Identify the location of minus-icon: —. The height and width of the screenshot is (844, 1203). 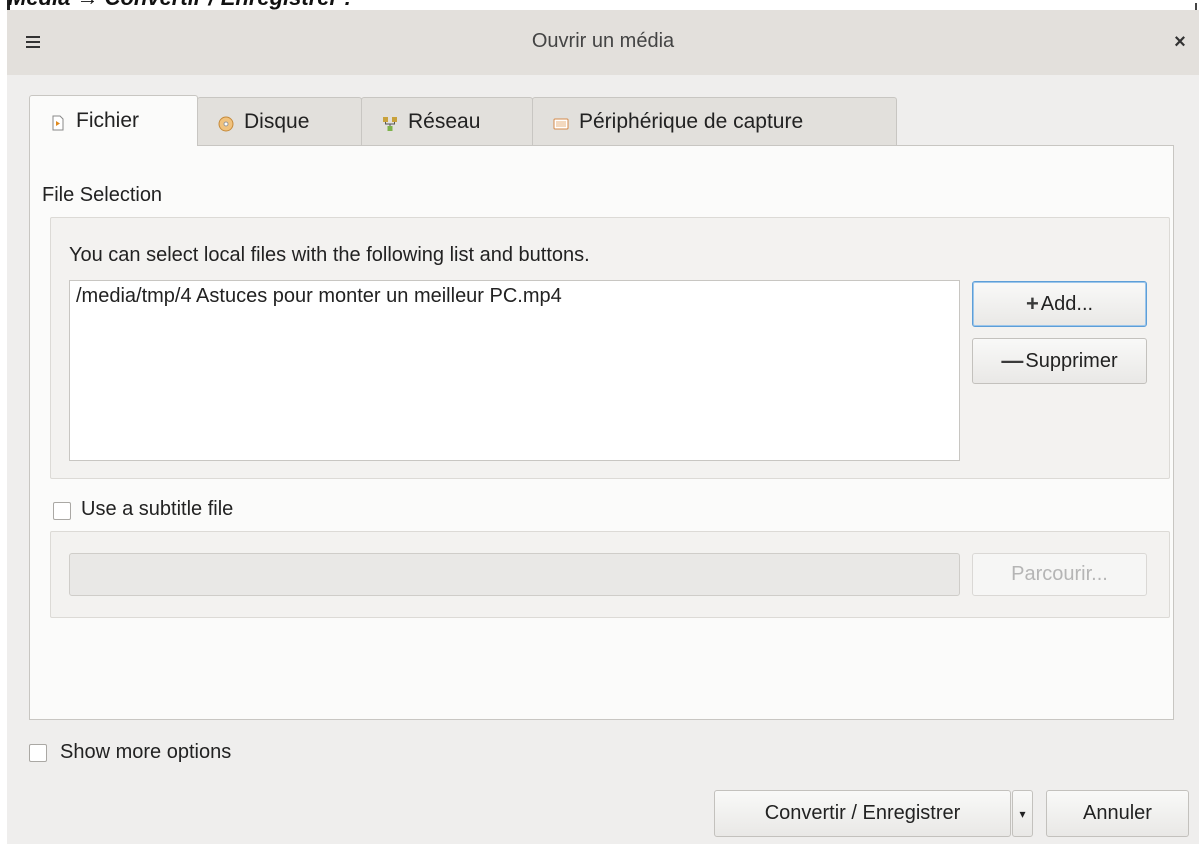
(1012, 360).